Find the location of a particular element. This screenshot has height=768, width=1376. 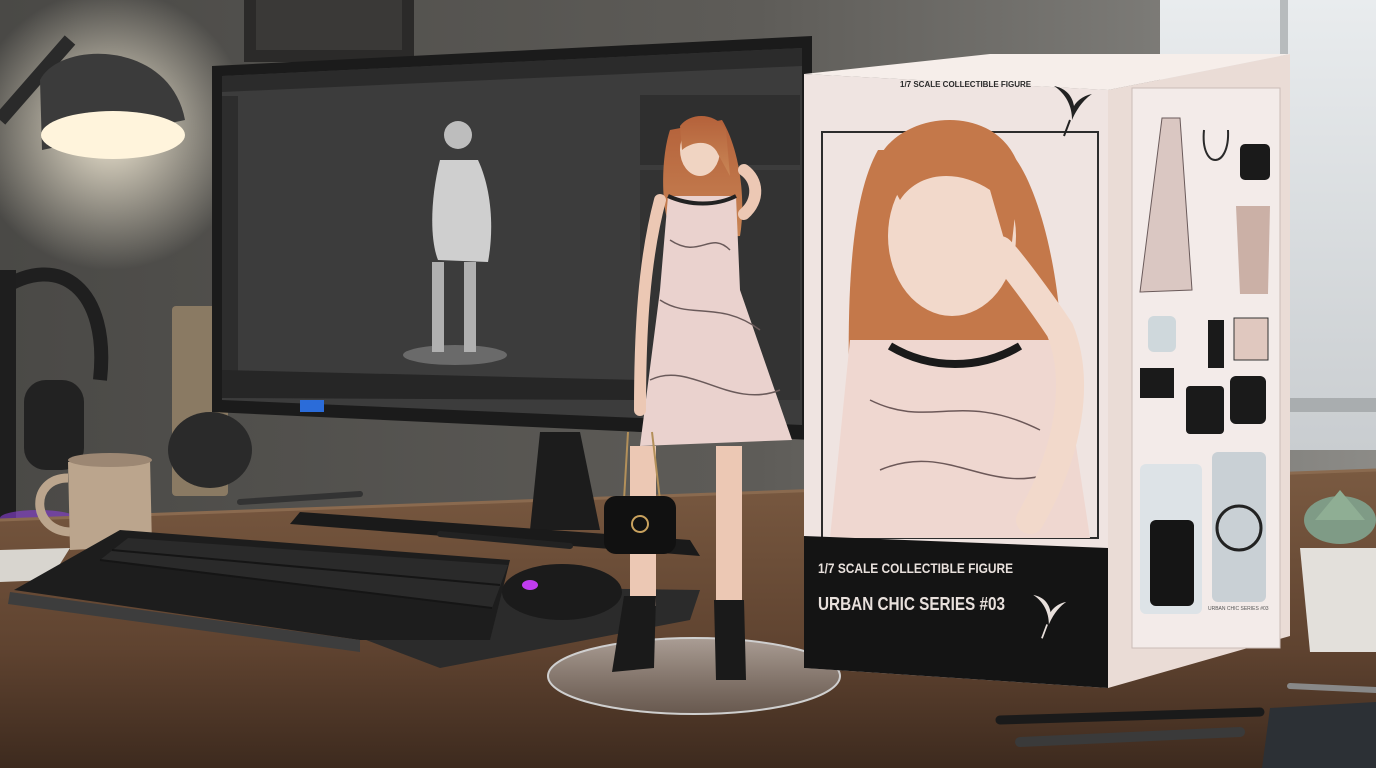

bird-logo-icon is located at coordinates (1071, 108).